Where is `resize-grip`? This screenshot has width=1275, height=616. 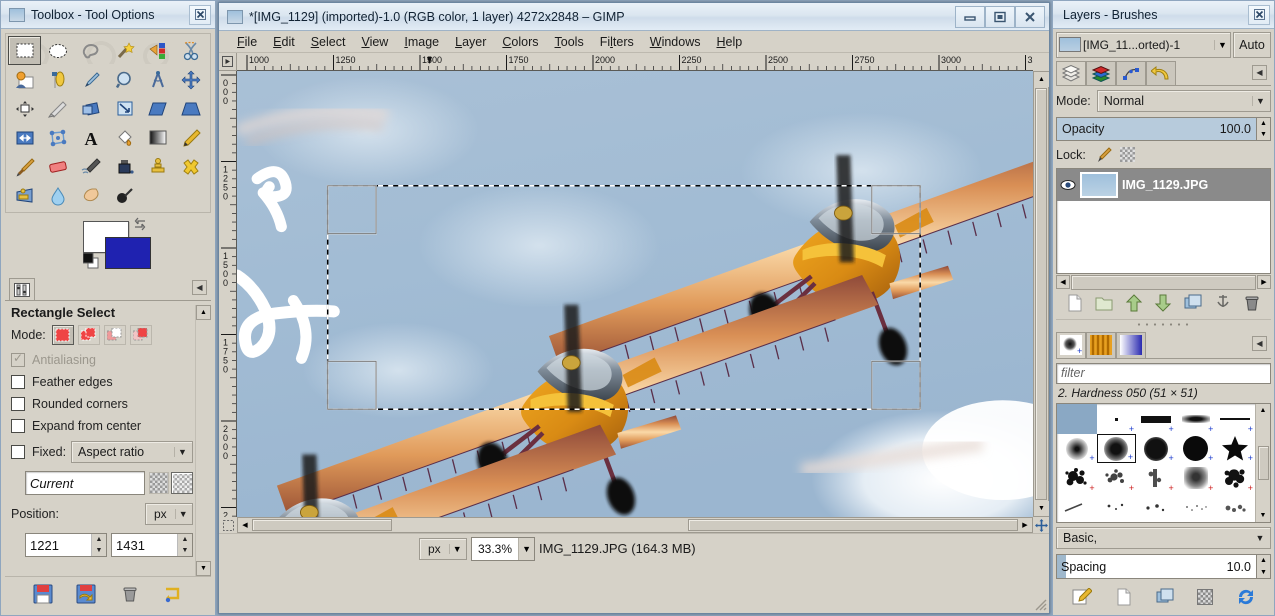 resize-grip is located at coordinates (1040, 604).